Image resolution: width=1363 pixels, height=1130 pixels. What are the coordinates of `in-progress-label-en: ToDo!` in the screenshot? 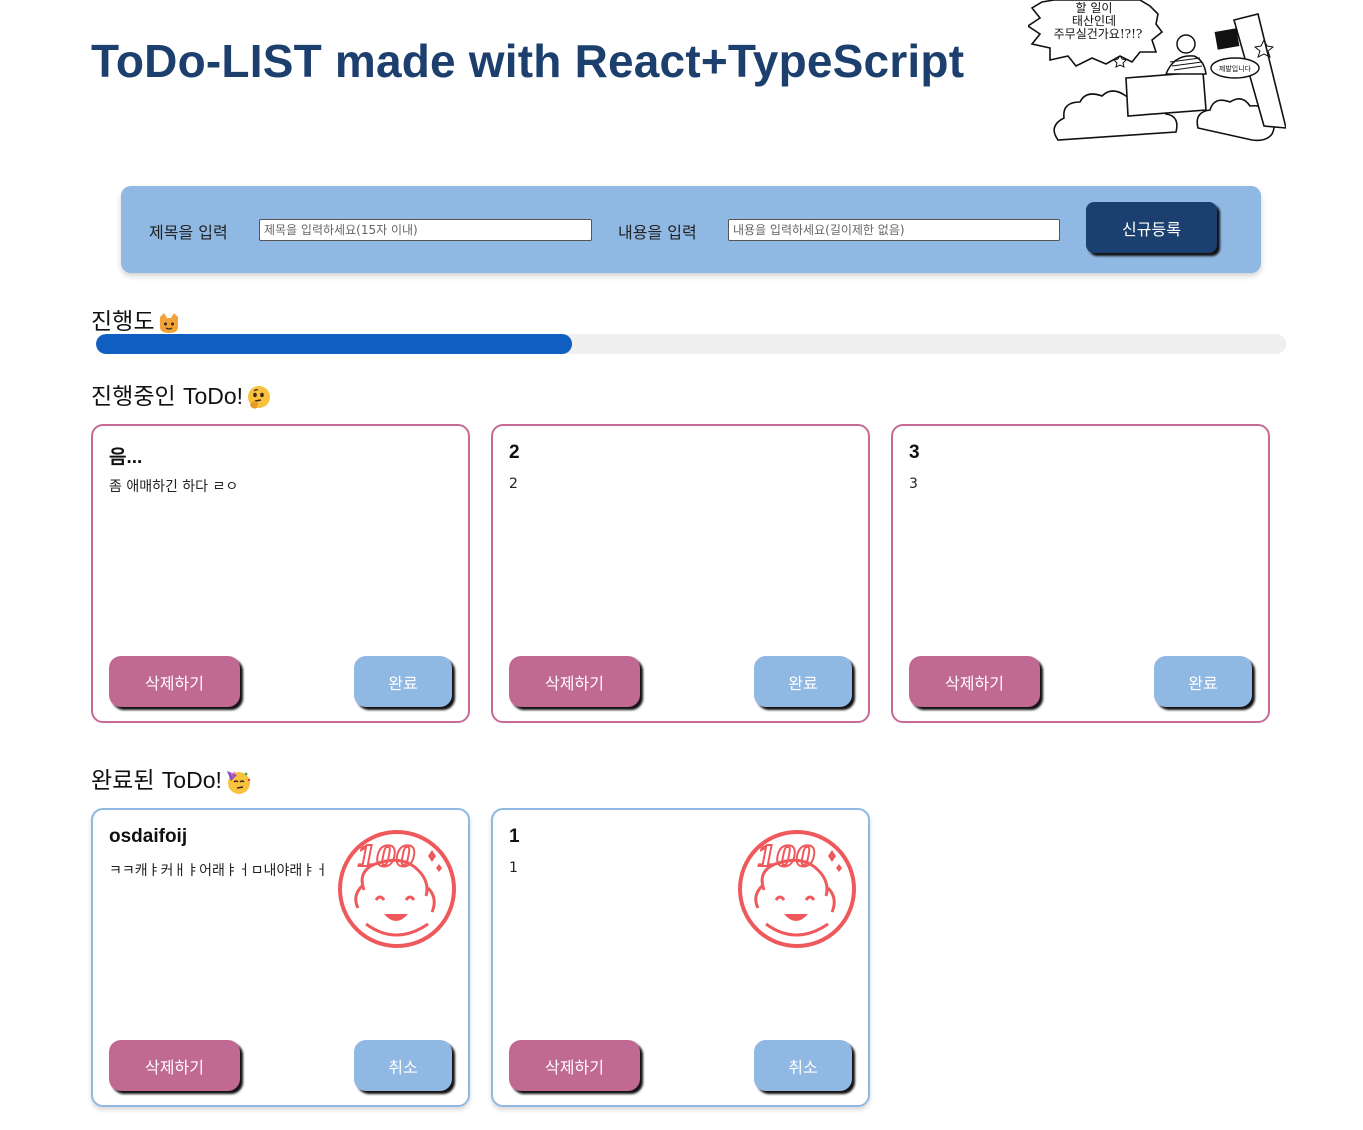 It's located at (213, 396).